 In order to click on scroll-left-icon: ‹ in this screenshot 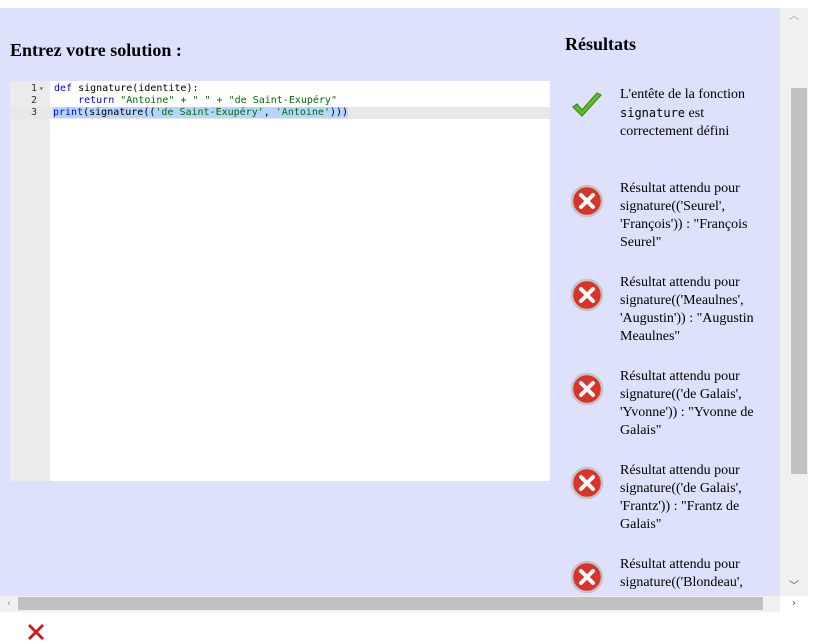, I will do `click(9, 604)`.